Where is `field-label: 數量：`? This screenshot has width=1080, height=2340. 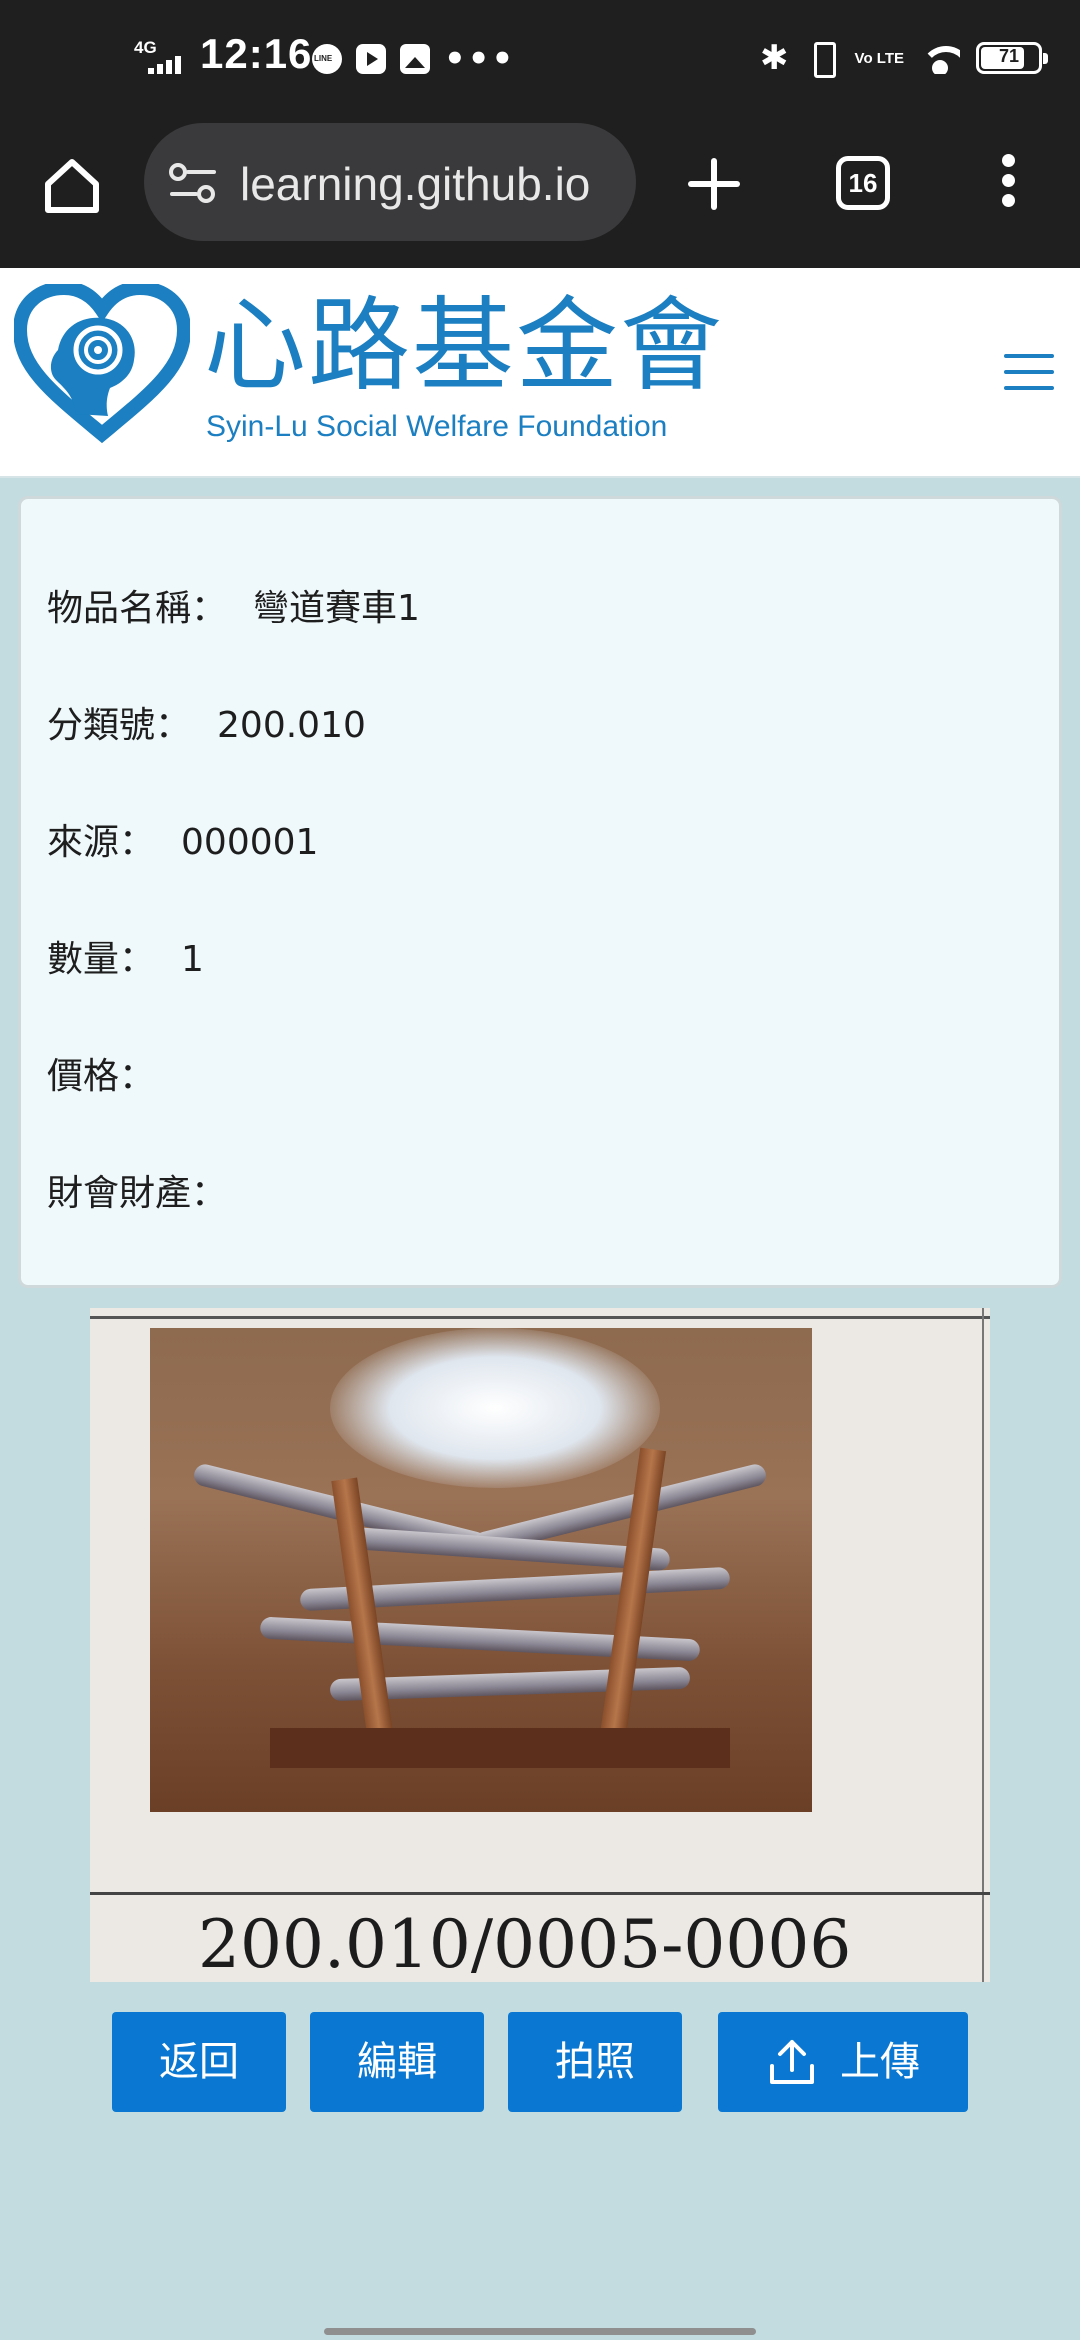 field-label: 數量： is located at coordinates (101, 959).